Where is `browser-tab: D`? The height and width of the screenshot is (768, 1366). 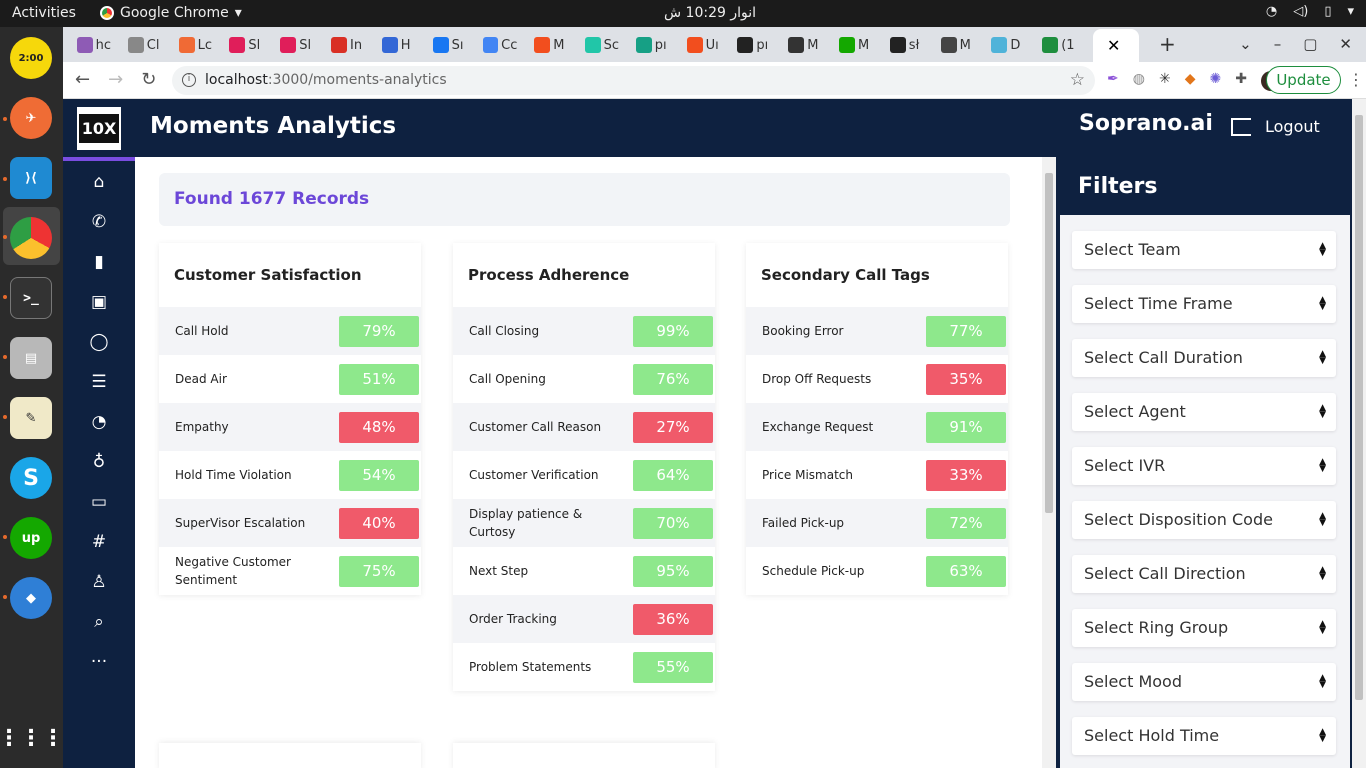 browser-tab: D is located at coordinates (1008, 45).